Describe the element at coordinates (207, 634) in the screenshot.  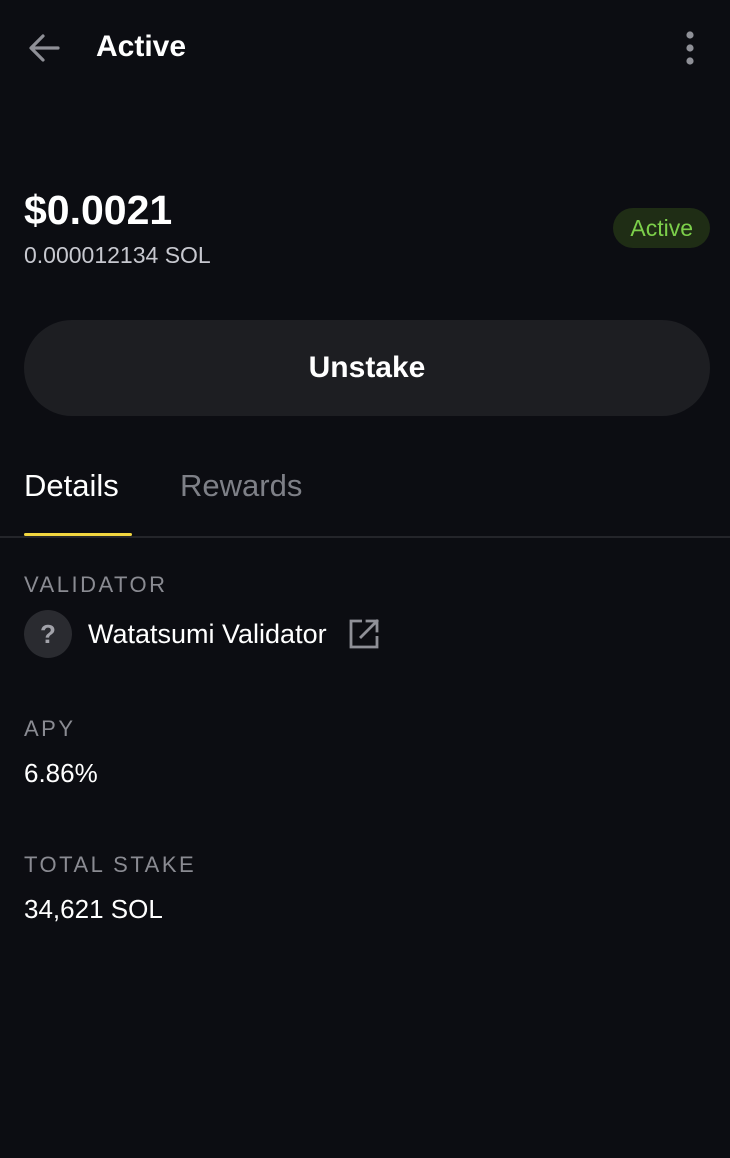
I see `validator-name: Watatsumi Validator` at that location.